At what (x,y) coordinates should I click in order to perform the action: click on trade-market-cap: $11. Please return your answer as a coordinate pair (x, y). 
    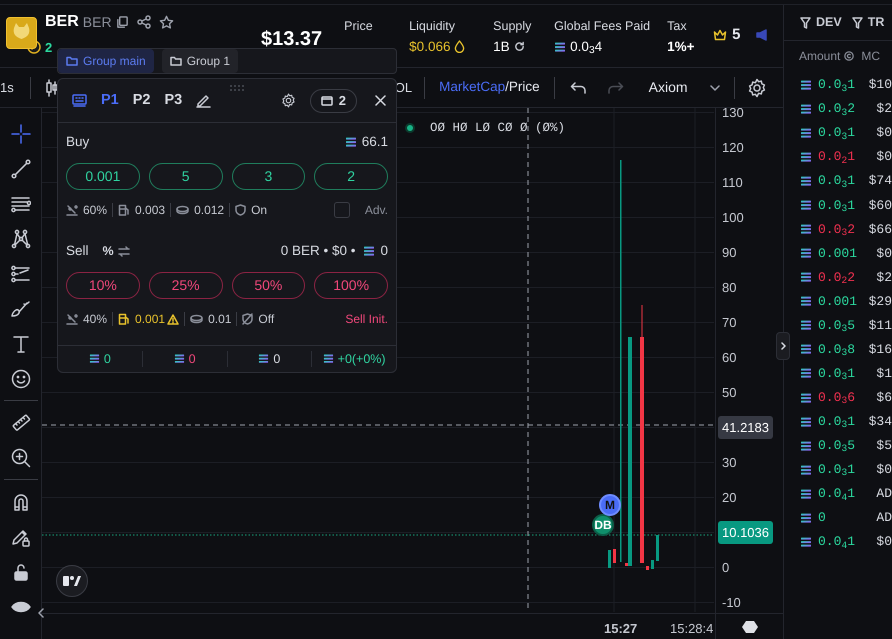
    Looking at the image, I should click on (880, 325).